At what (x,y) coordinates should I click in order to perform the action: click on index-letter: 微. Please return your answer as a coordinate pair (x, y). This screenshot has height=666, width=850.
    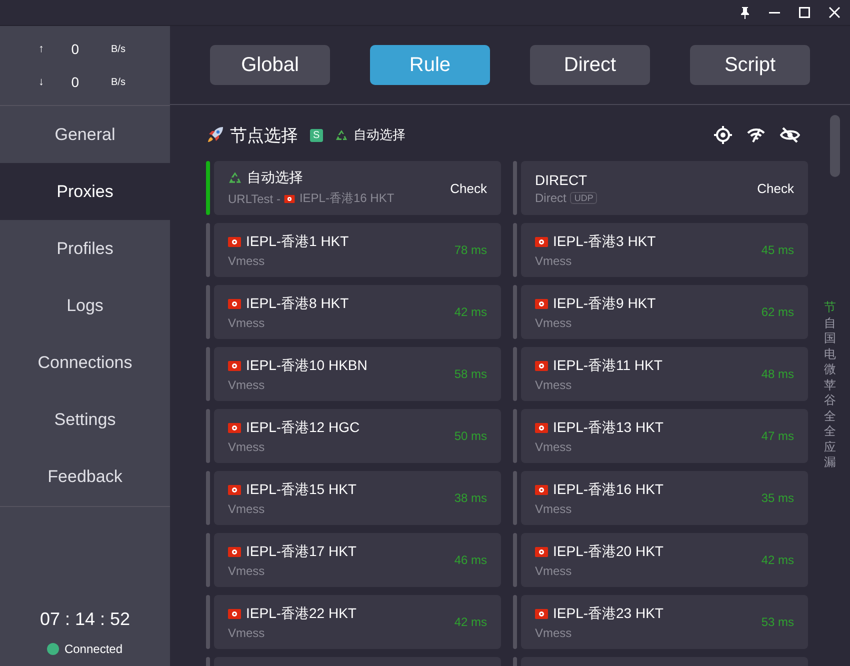
    Looking at the image, I should click on (830, 370).